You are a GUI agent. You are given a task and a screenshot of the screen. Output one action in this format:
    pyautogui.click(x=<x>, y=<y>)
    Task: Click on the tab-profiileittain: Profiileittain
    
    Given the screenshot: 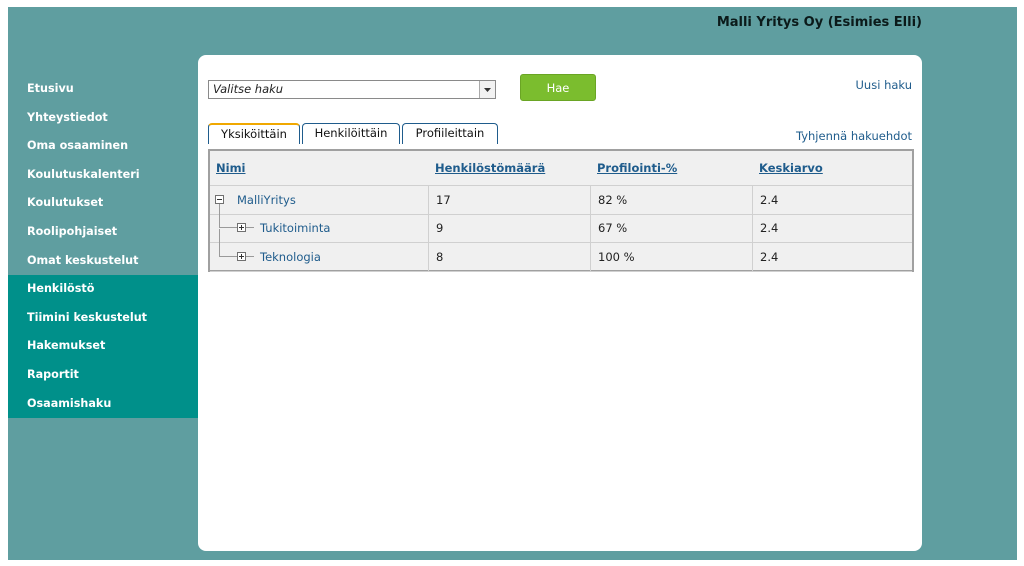 What is the action you would take?
    pyautogui.click(x=450, y=133)
    